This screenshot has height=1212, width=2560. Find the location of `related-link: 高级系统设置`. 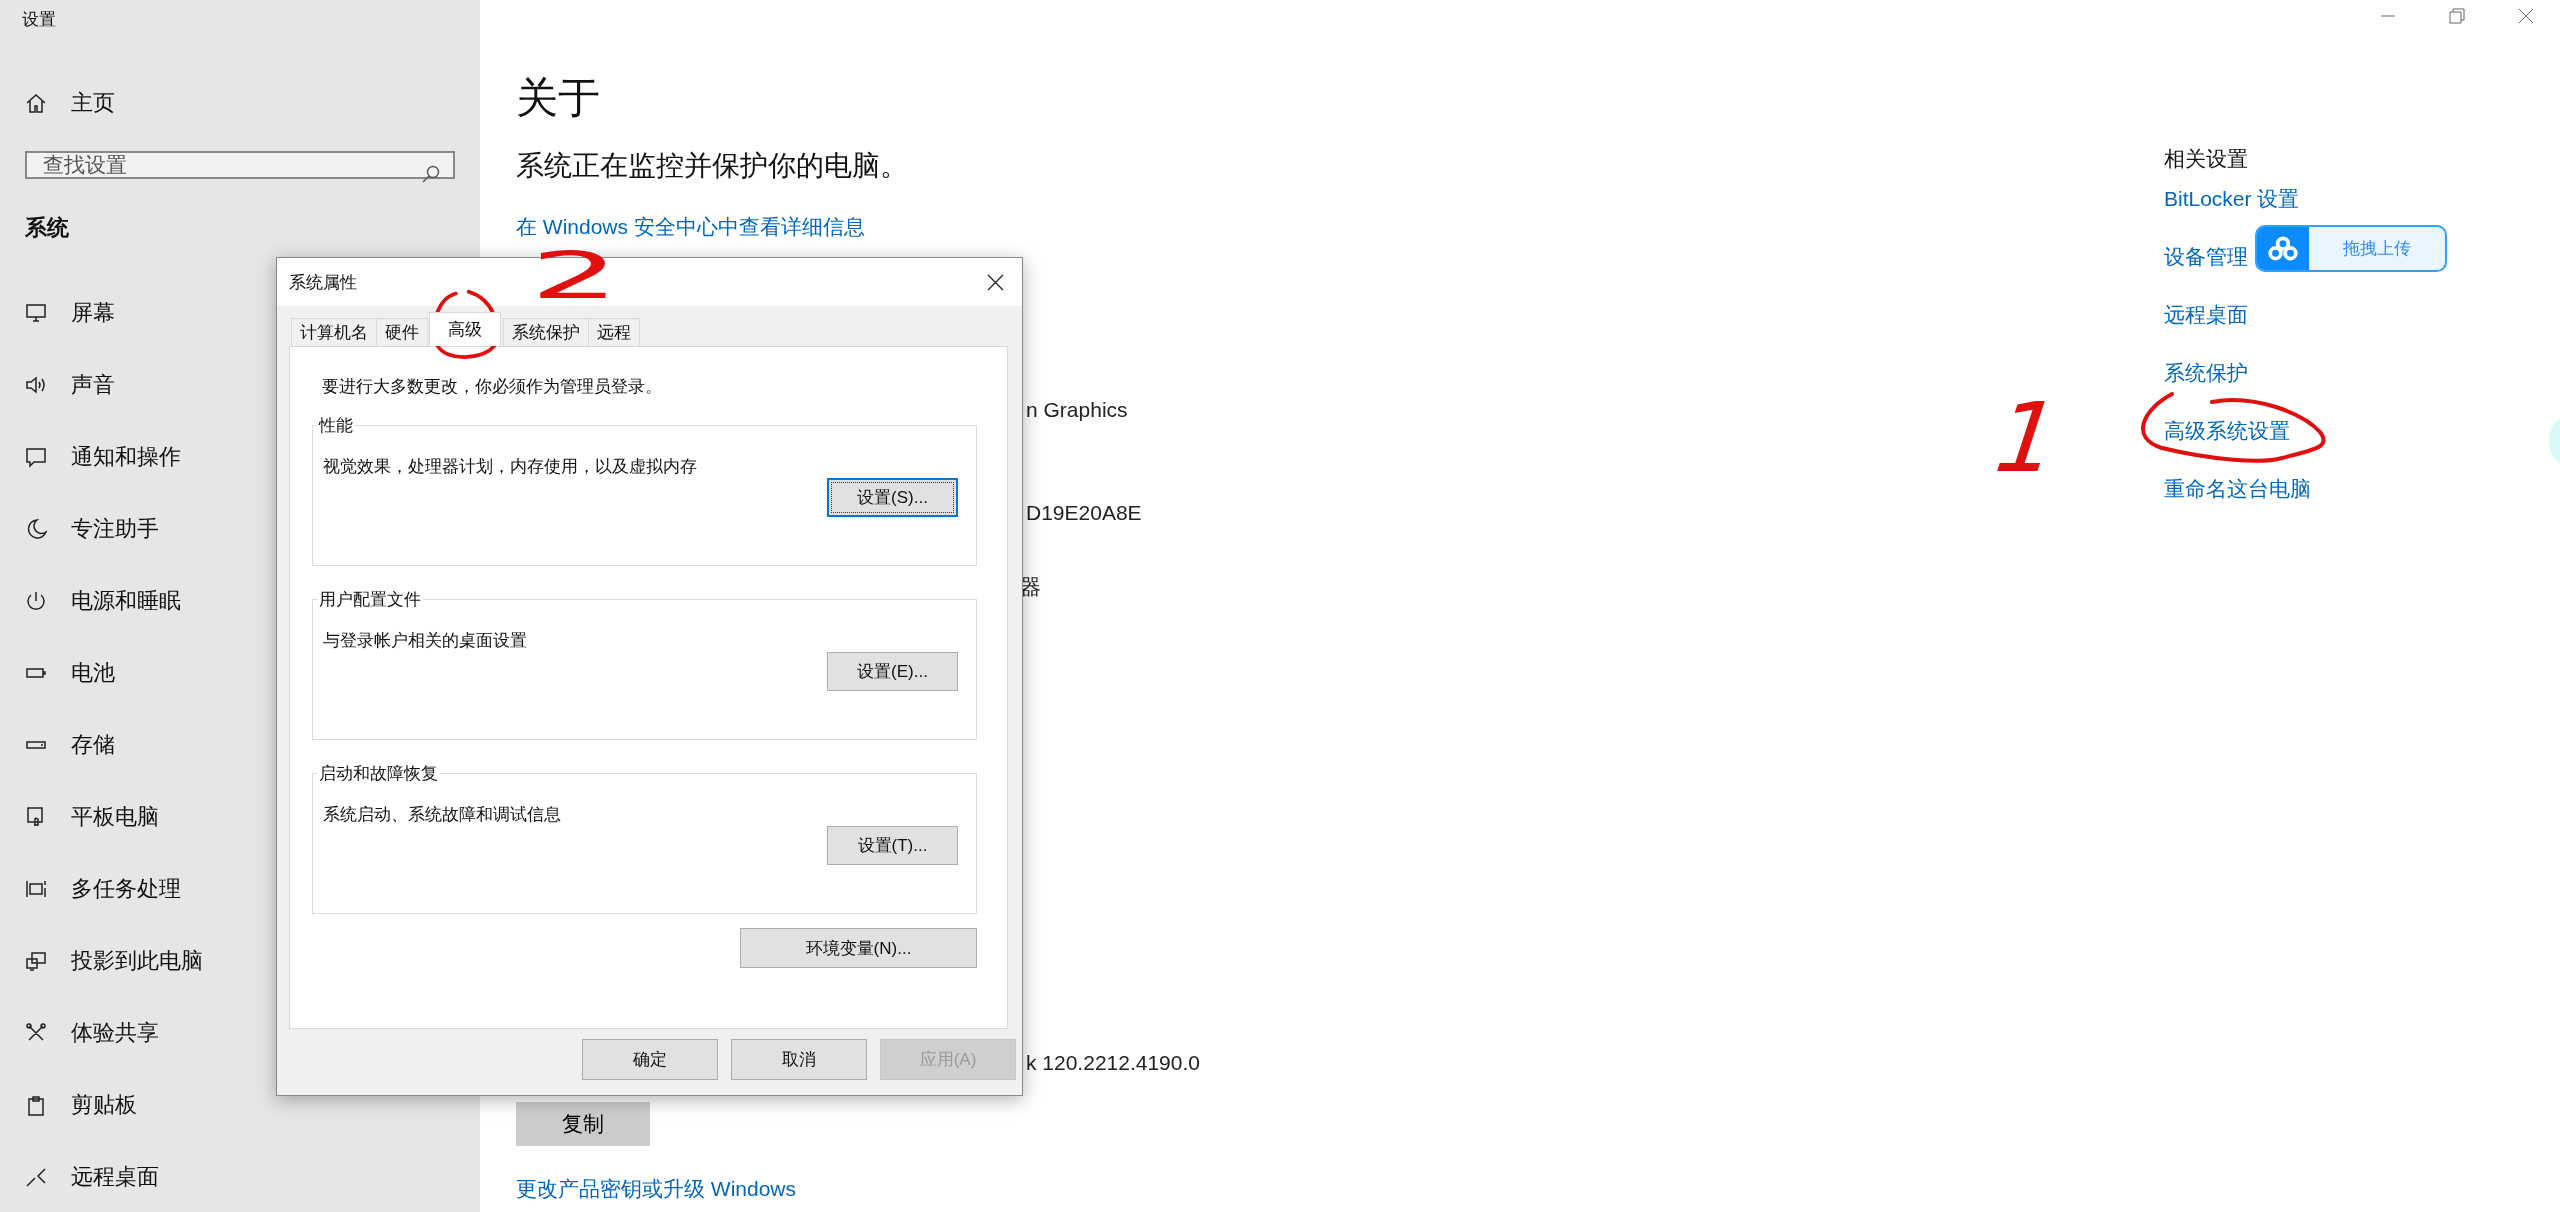

related-link: 高级系统设置 is located at coordinates (2227, 431).